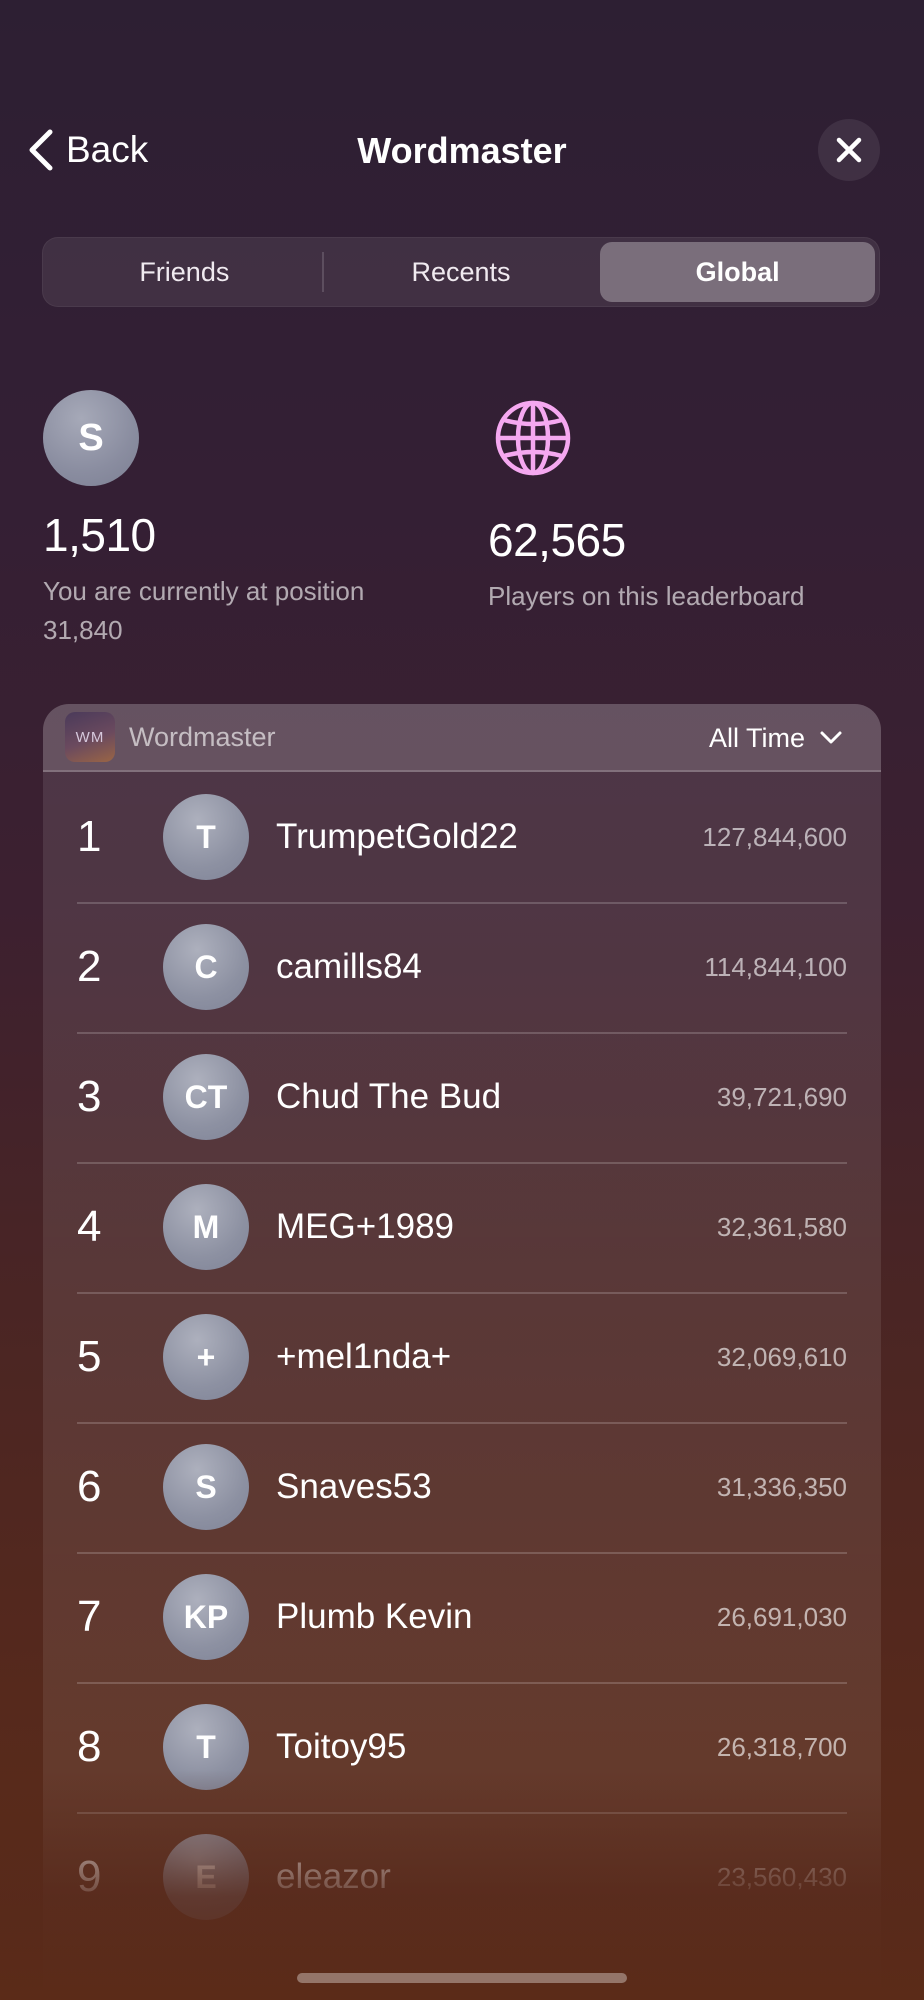 This screenshot has width=924, height=2000. What do you see at coordinates (462, 967) in the screenshot?
I see `table-row: 2 C camills84 114,844,100` at bounding box center [462, 967].